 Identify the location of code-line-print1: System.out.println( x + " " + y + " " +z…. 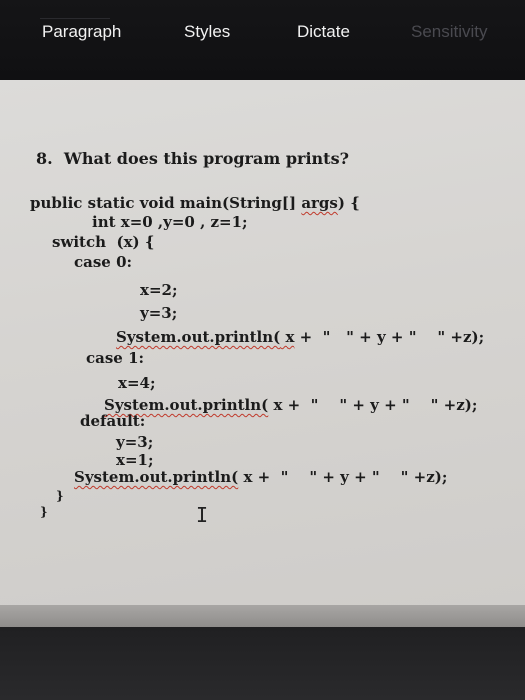
(300, 337).